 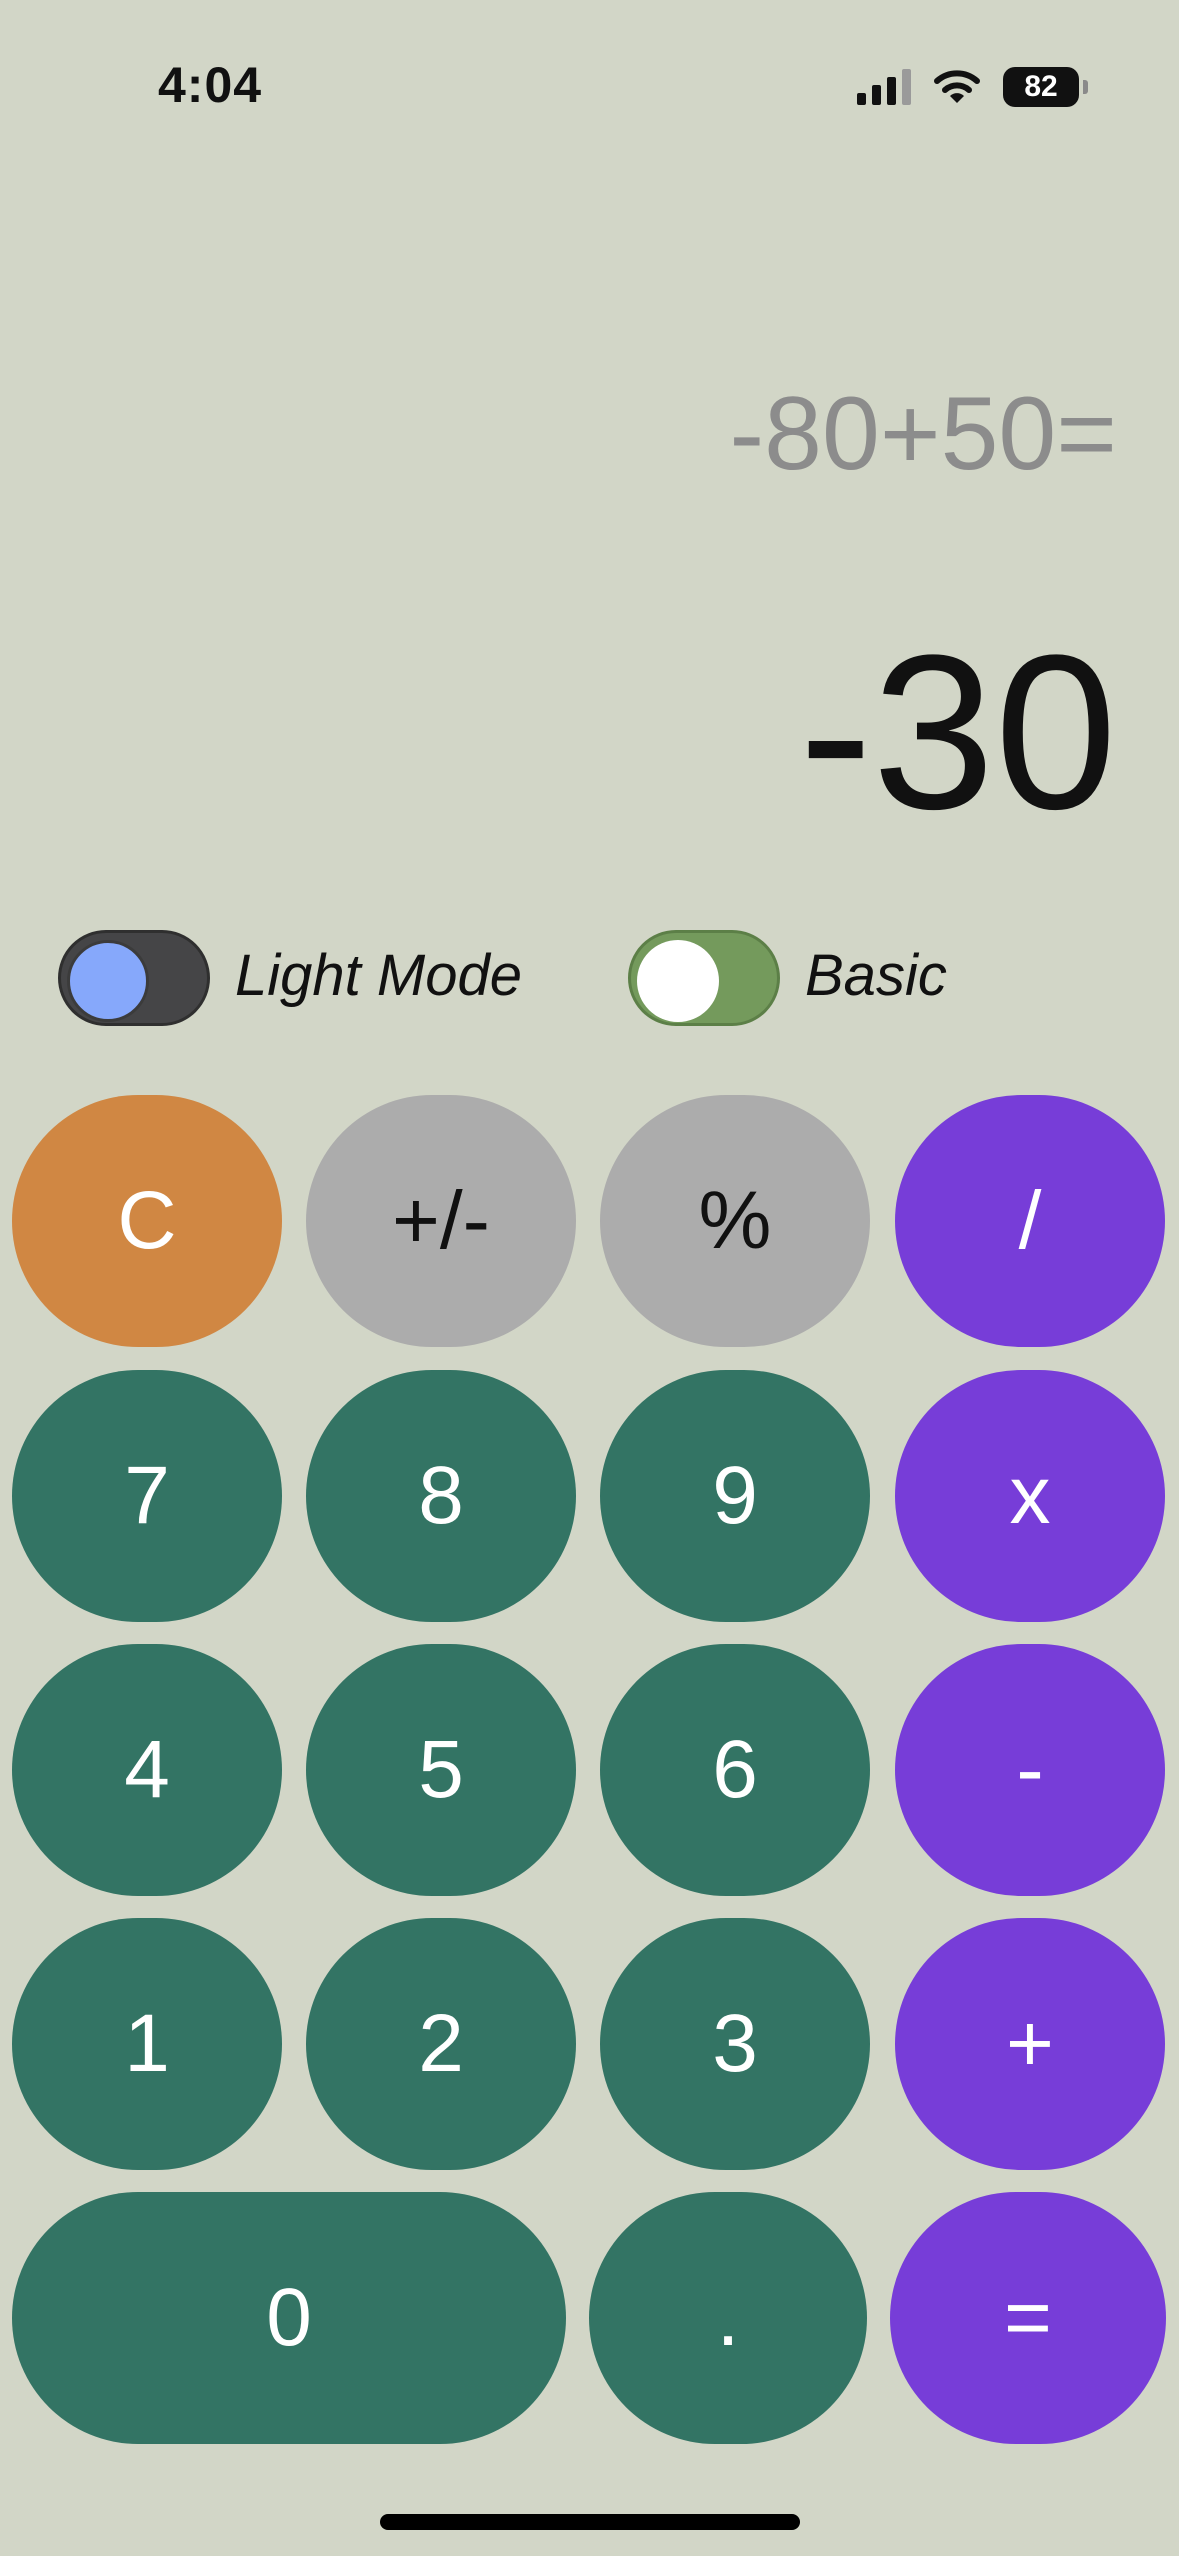 What do you see at coordinates (923, 434) in the screenshot?
I see `expression-display: -80+50=` at bounding box center [923, 434].